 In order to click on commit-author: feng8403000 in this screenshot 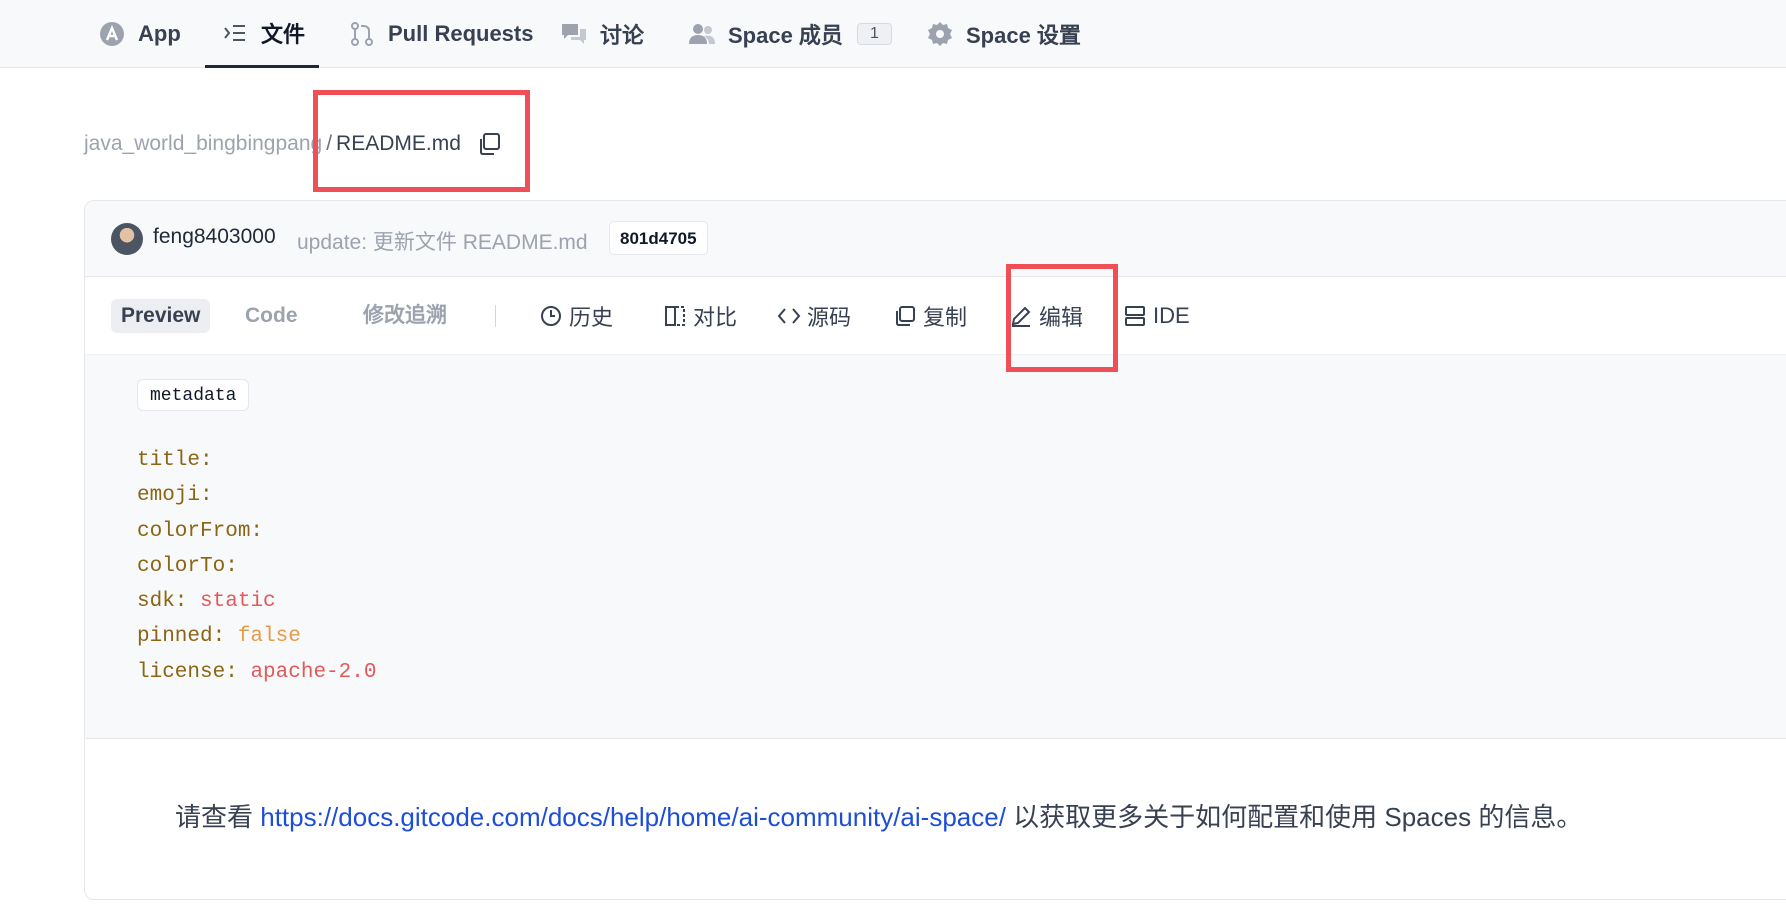, I will do `click(214, 237)`.